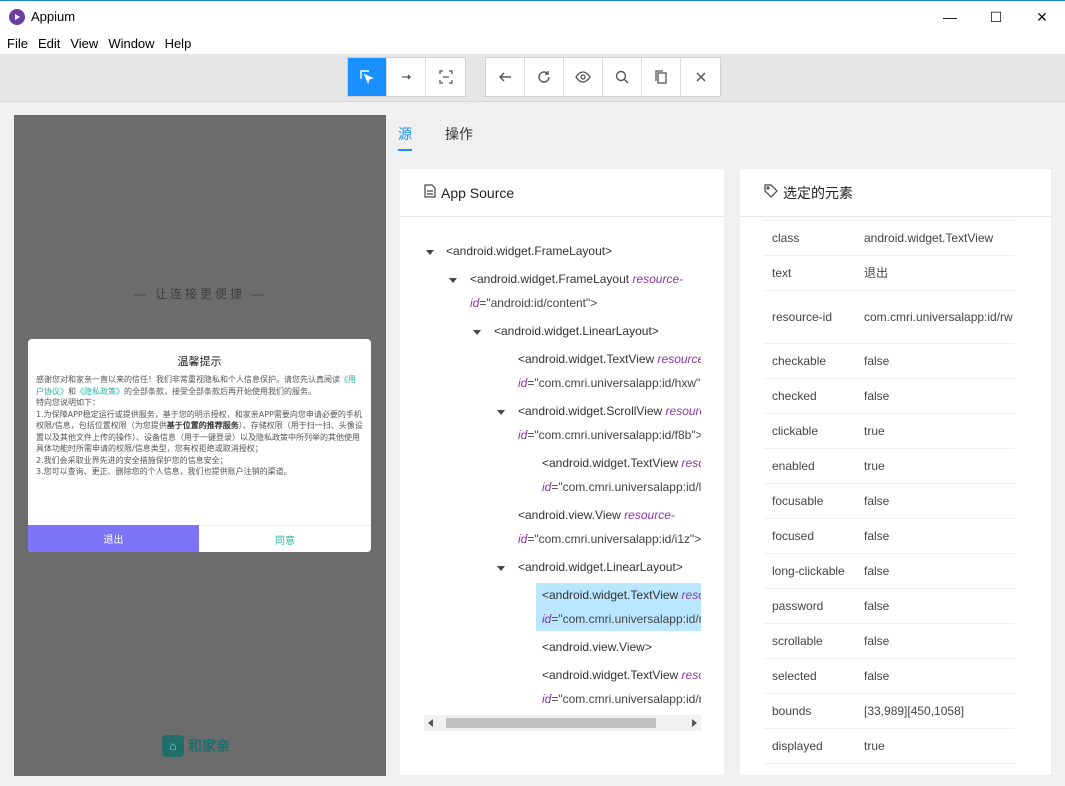 Image resolution: width=1065 pixels, height=786 pixels. Describe the element at coordinates (544, 77) in the screenshot. I see `refresh-button` at that location.